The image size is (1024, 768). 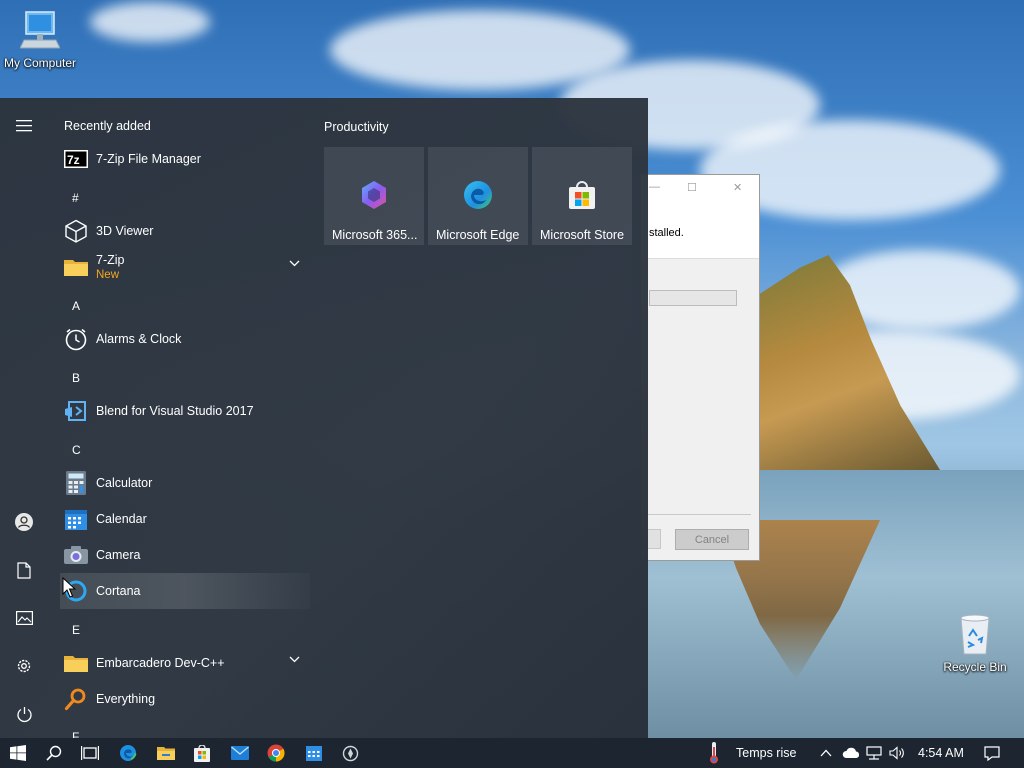 I want to click on calculator-icon, so click(x=76, y=483).